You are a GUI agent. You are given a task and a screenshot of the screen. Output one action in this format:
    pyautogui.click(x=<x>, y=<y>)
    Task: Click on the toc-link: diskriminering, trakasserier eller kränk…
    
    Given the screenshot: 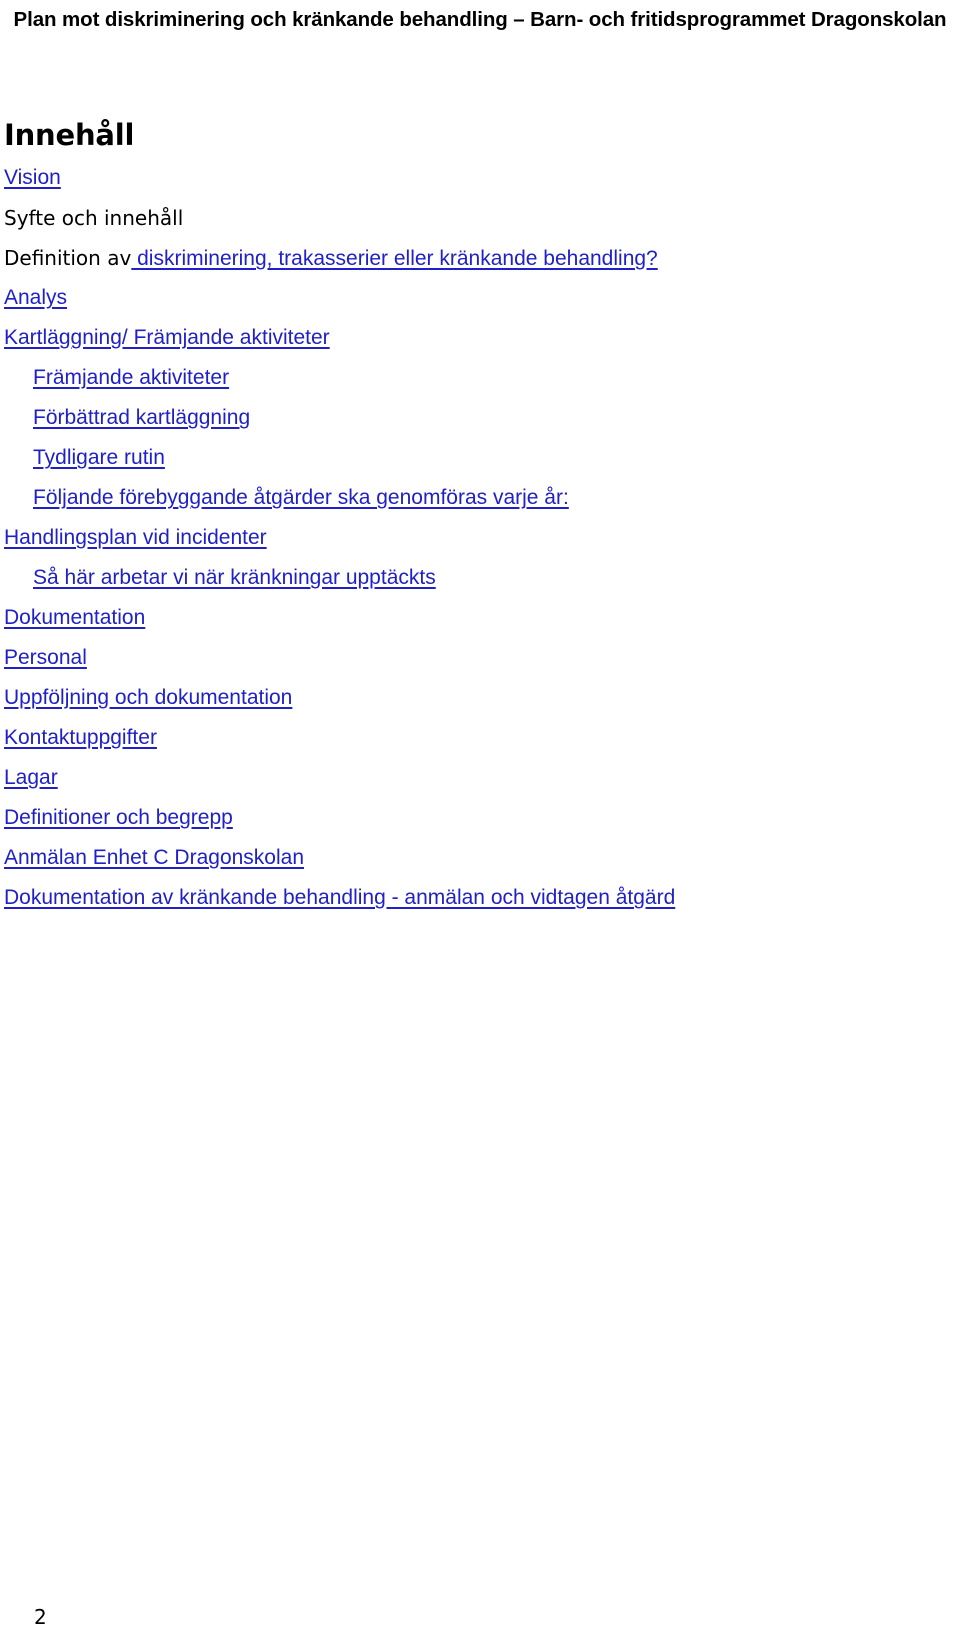 What is the action you would take?
    pyautogui.click(x=394, y=258)
    